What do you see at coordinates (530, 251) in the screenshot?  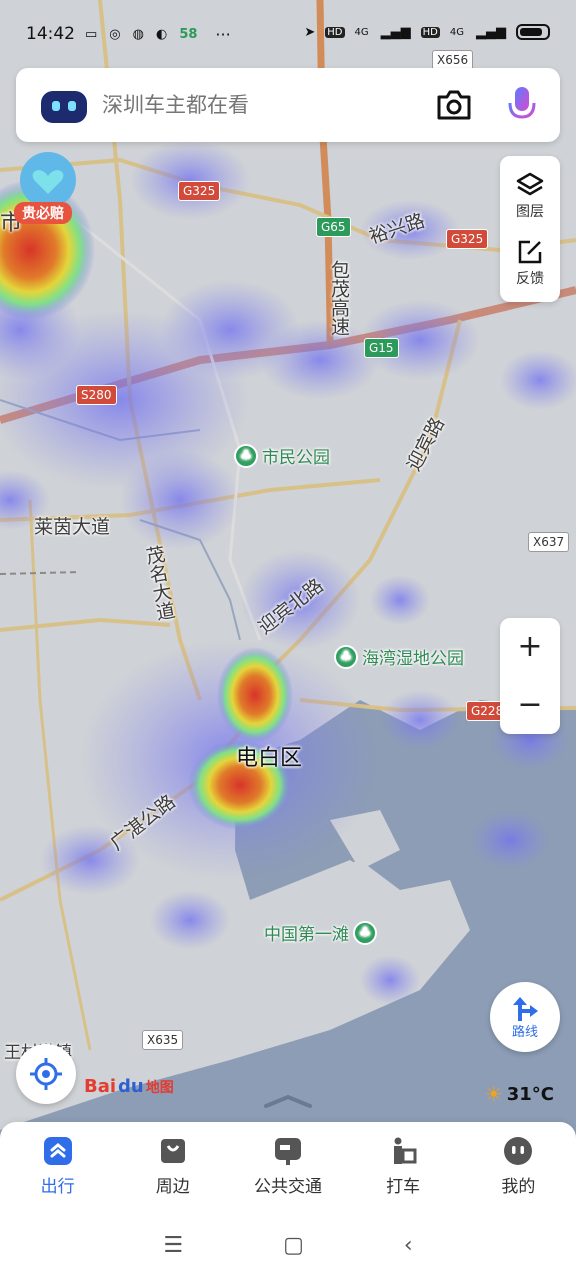 I see `edit-icon` at bounding box center [530, 251].